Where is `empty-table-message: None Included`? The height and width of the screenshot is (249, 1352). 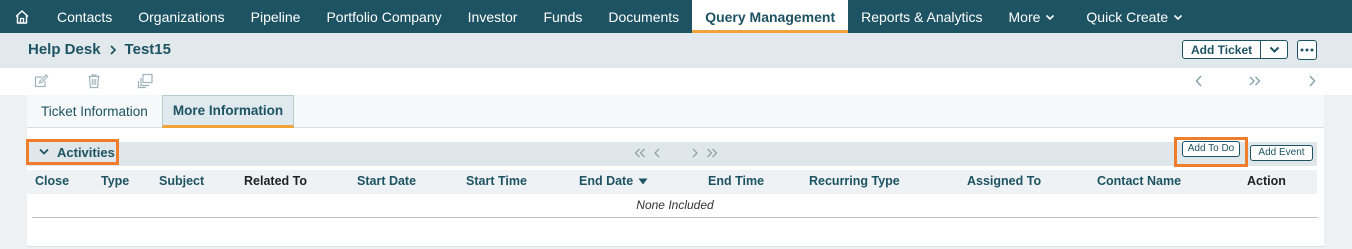
empty-table-message: None Included is located at coordinates (675, 206).